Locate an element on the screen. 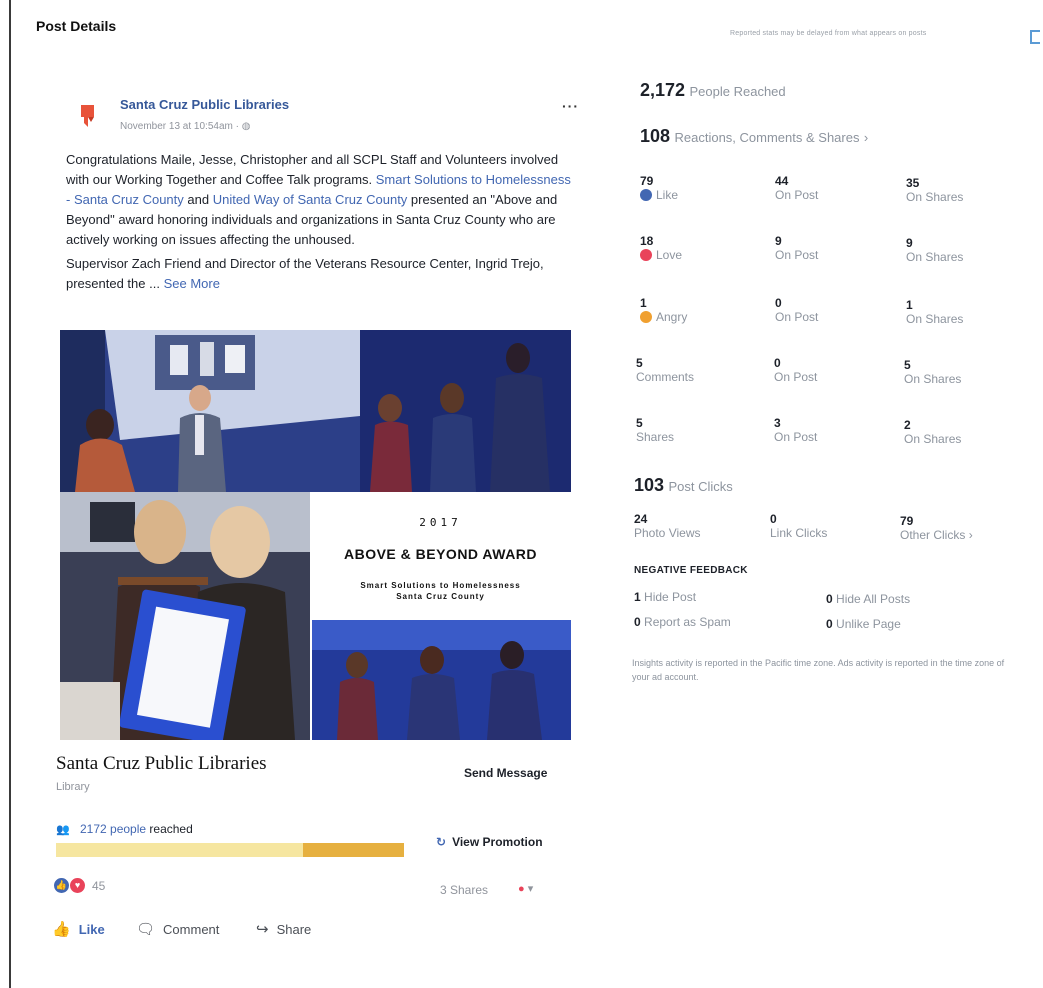 The width and height of the screenshot is (1043, 988). library-logo-icon is located at coordinates (87, 116).